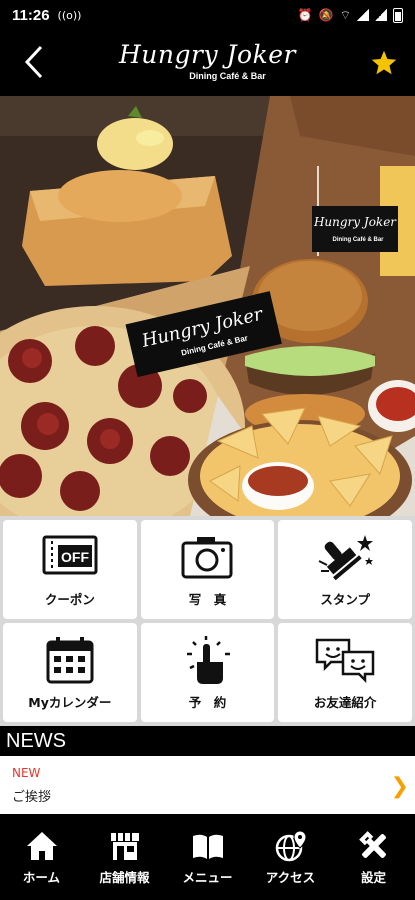 Image resolution: width=415 pixels, height=900 pixels. Describe the element at coordinates (305, 15) in the screenshot. I see `alarm-icon: ⏰` at that location.